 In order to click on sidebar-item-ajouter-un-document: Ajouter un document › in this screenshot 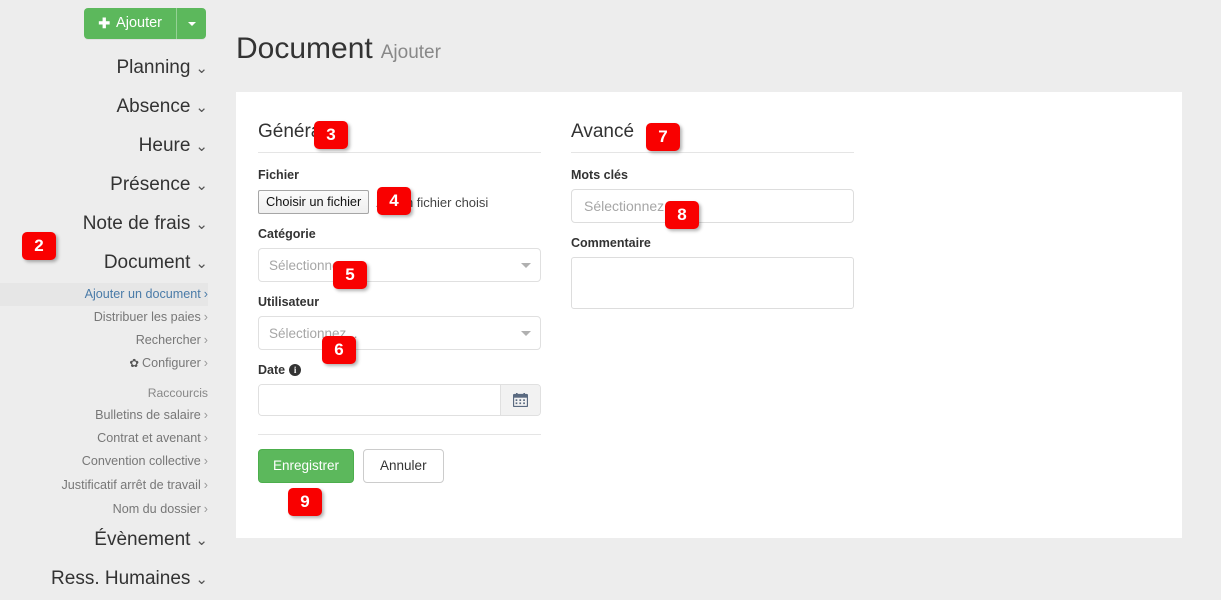, I will do `click(104, 294)`.